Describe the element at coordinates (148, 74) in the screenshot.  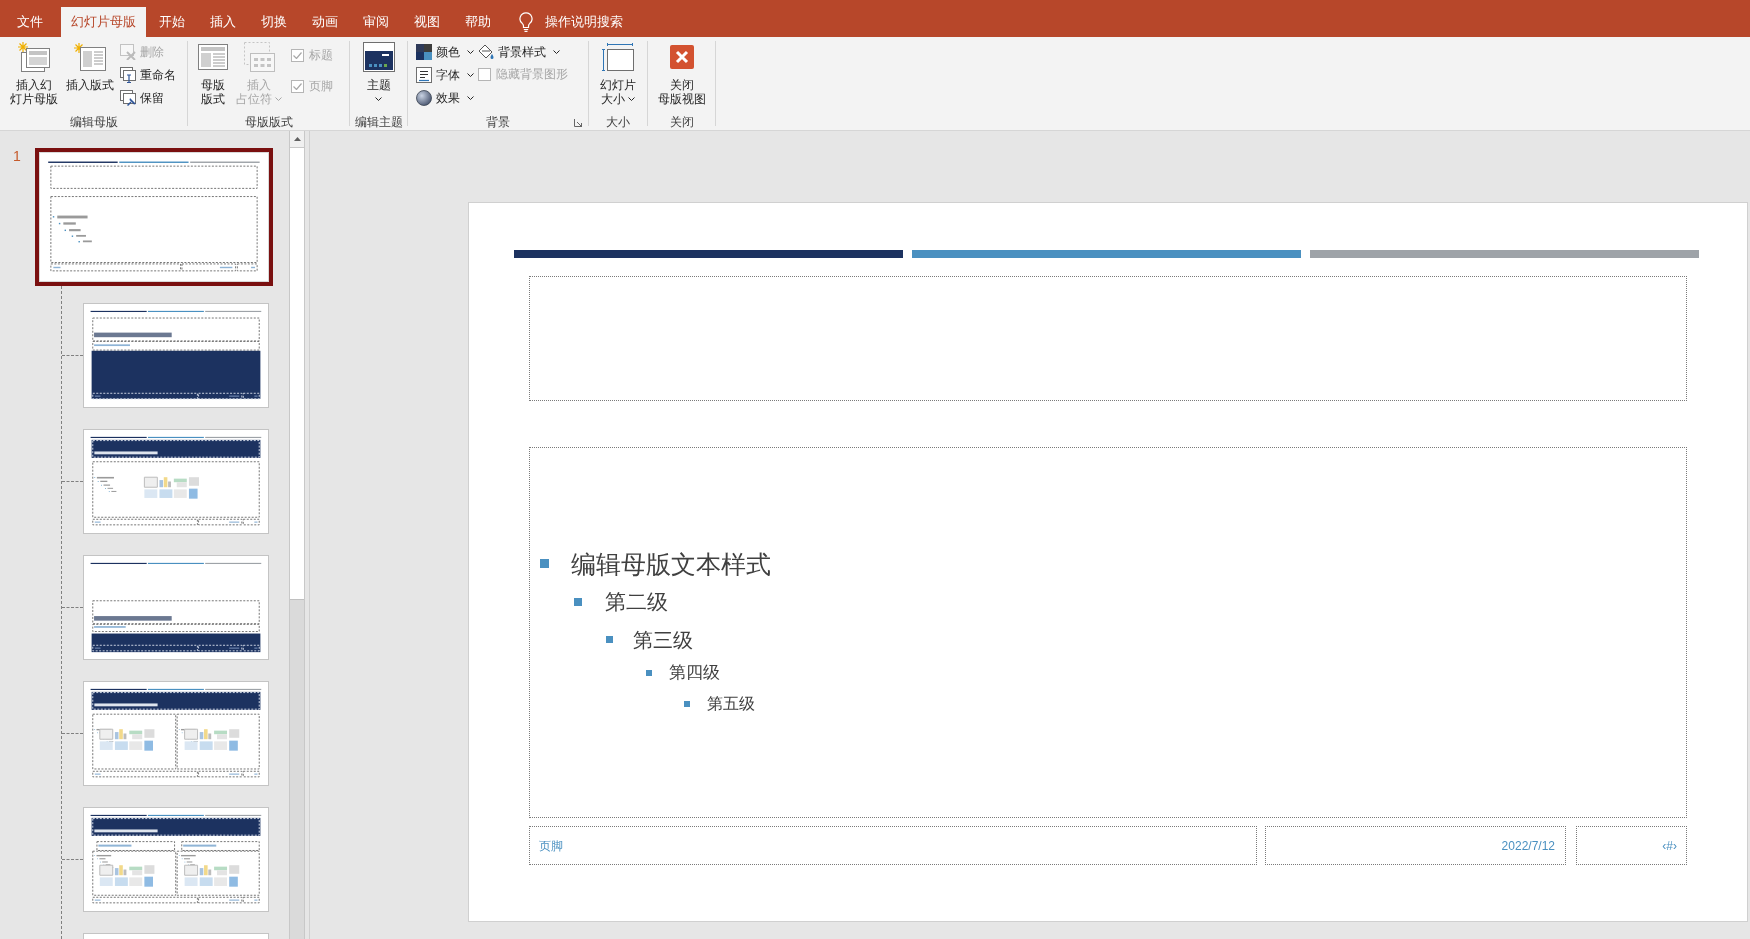
I see `rename-button: 重命名` at that location.